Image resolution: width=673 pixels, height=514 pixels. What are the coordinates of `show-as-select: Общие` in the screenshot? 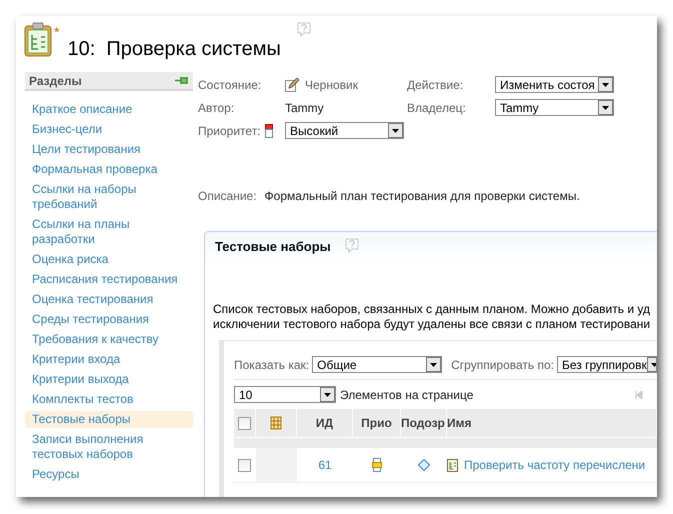 It's located at (377, 364).